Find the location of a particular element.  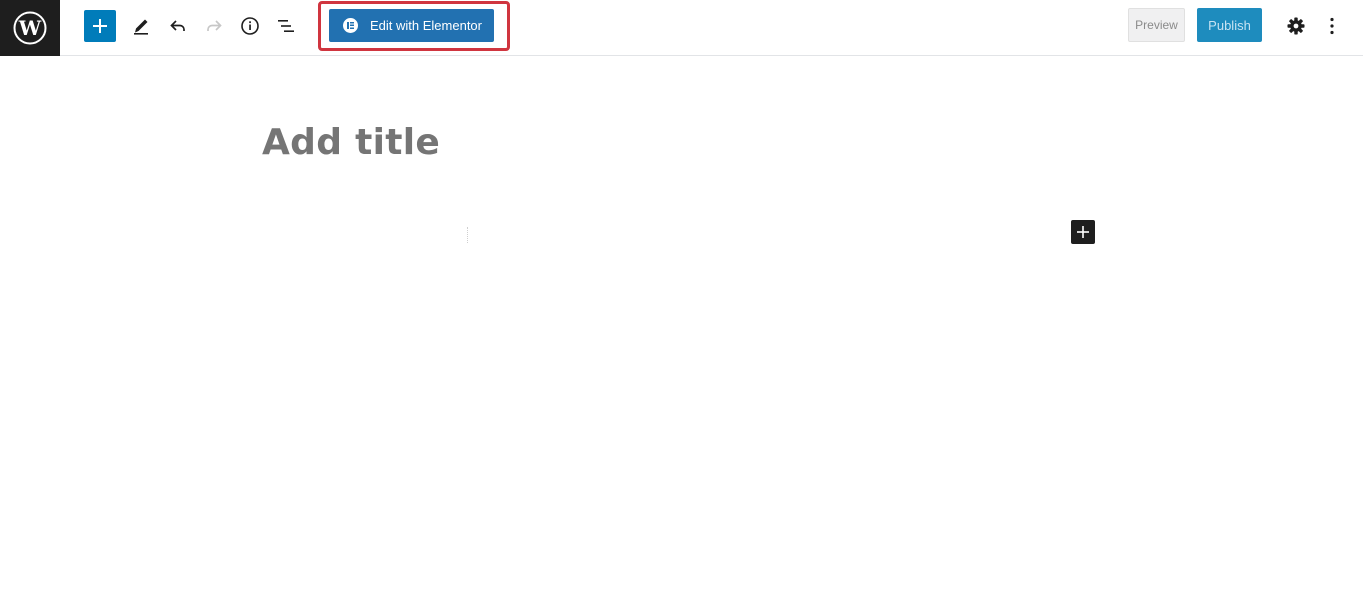

redo-button is located at coordinates (214, 26).